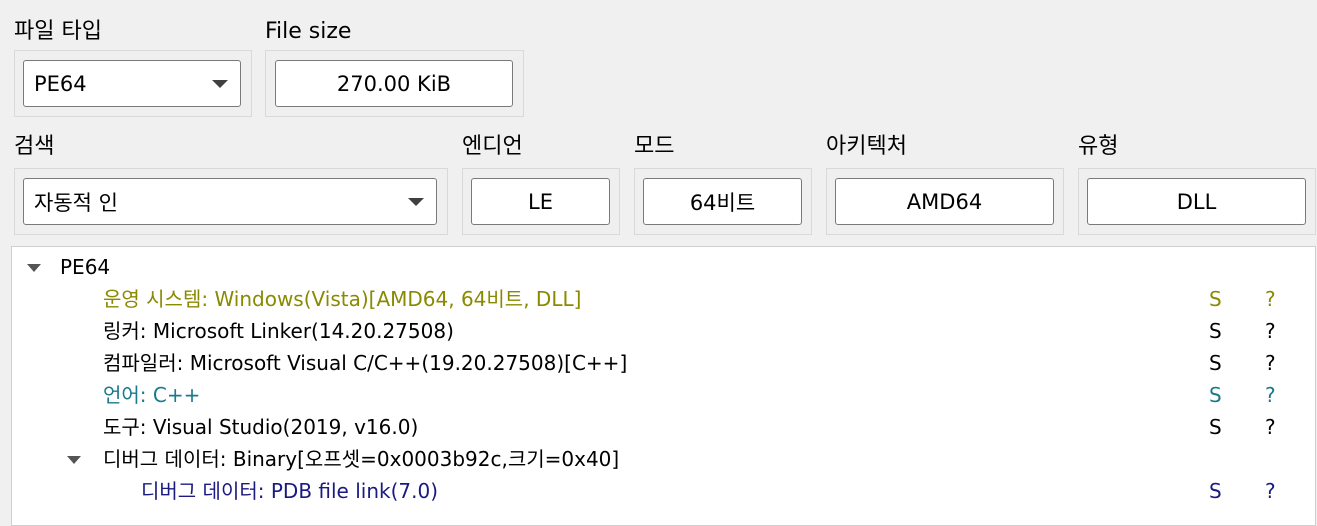 The image size is (1317, 526). I want to click on tree-root-row: PE64, so click(663, 267).